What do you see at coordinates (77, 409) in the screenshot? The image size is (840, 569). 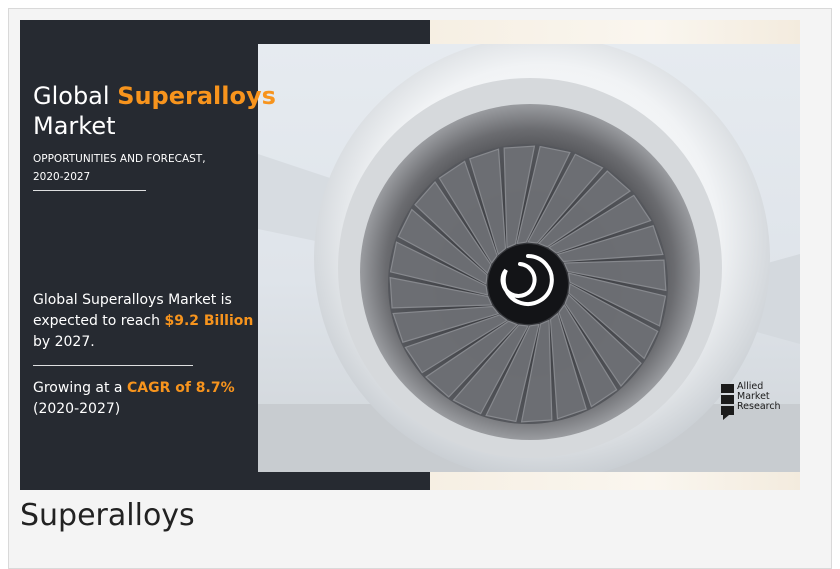 I see `growing-period: (2020-2027)` at bounding box center [77, 409].